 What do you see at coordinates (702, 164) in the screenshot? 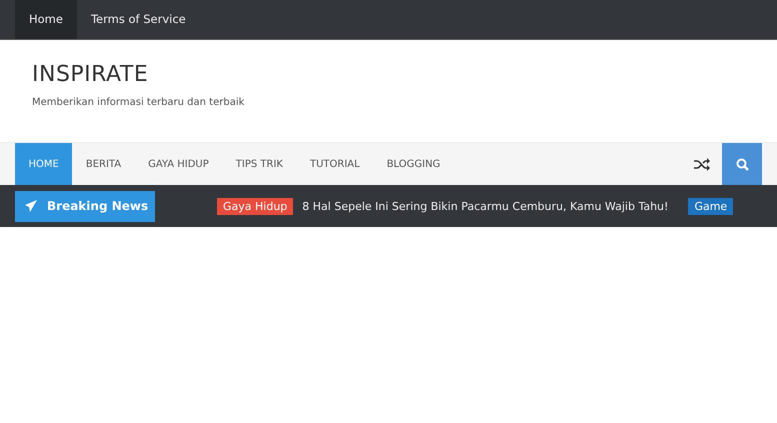
I see `shuffle-icon` at bounding box center [702, 164].